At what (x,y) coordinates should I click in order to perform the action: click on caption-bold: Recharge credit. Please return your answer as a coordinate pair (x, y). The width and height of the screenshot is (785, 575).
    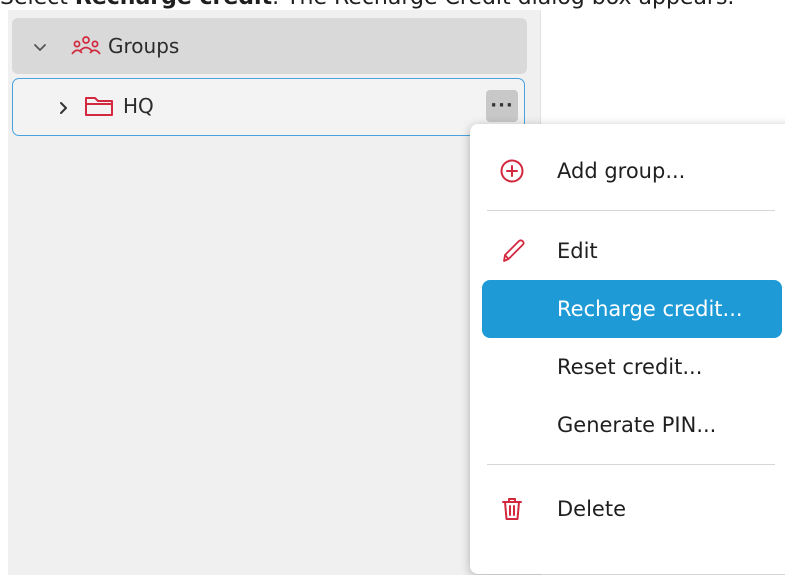
    Looking at the image, I should click on (173, 5).